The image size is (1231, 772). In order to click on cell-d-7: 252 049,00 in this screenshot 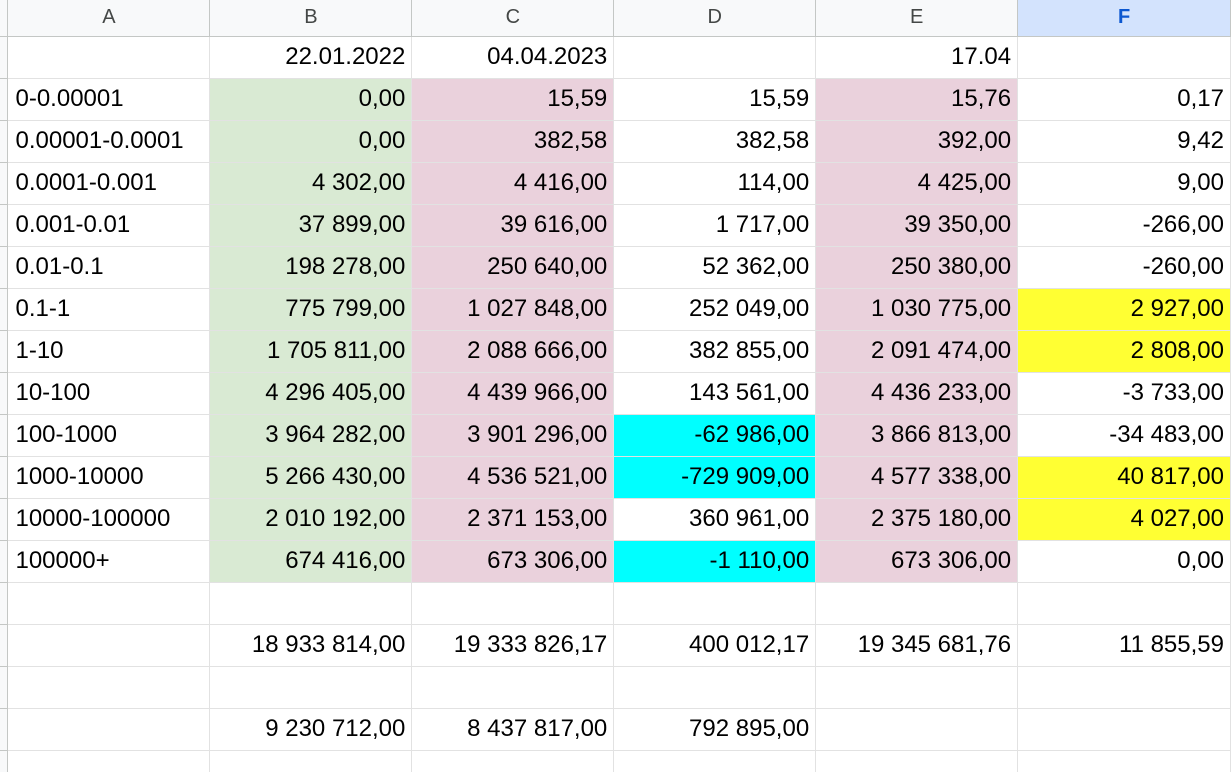, I will do `click(715, 309)`.